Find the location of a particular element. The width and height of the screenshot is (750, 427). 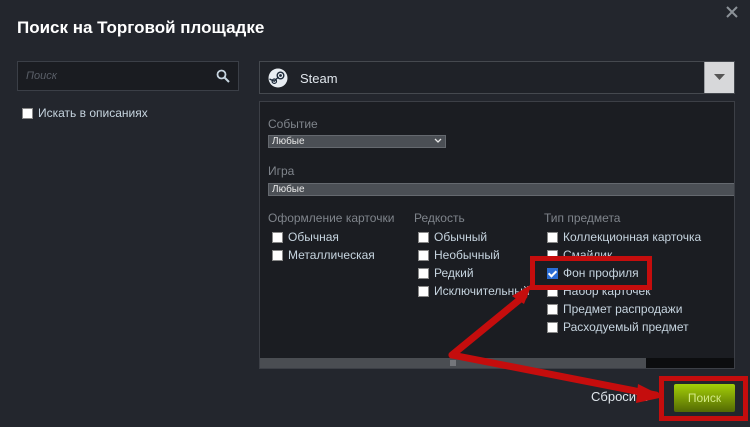

rarity-option: Исключительный is located at coordinates (474, 291).